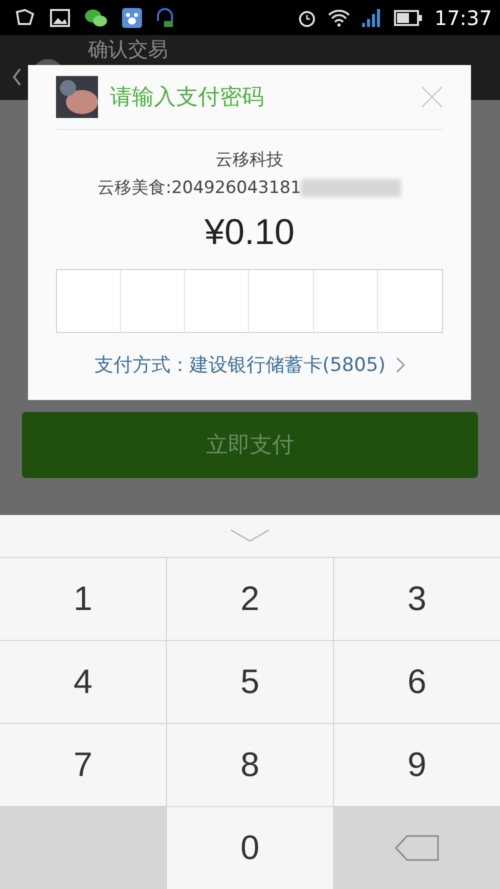 Image resolution: width=500 pixels, height=889 pixels. Describe the element at coordinates (200, 188) in the screenshot. I see `order-number: 云移美食:204926043181` at that location.